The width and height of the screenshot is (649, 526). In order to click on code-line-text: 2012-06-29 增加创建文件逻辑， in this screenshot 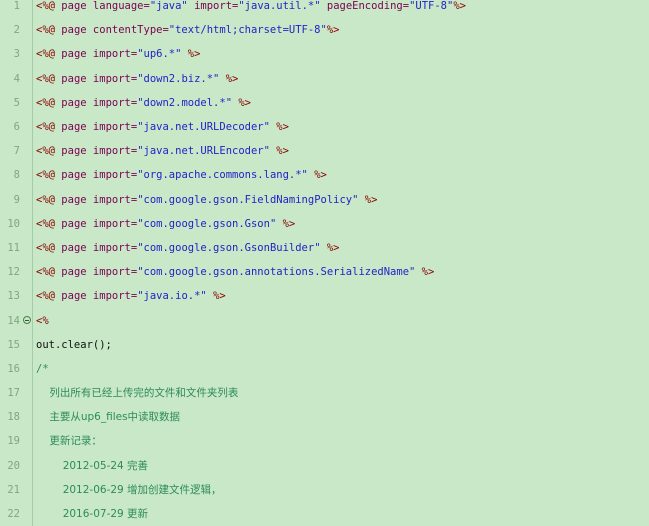, I will do `click(340, 490)`.